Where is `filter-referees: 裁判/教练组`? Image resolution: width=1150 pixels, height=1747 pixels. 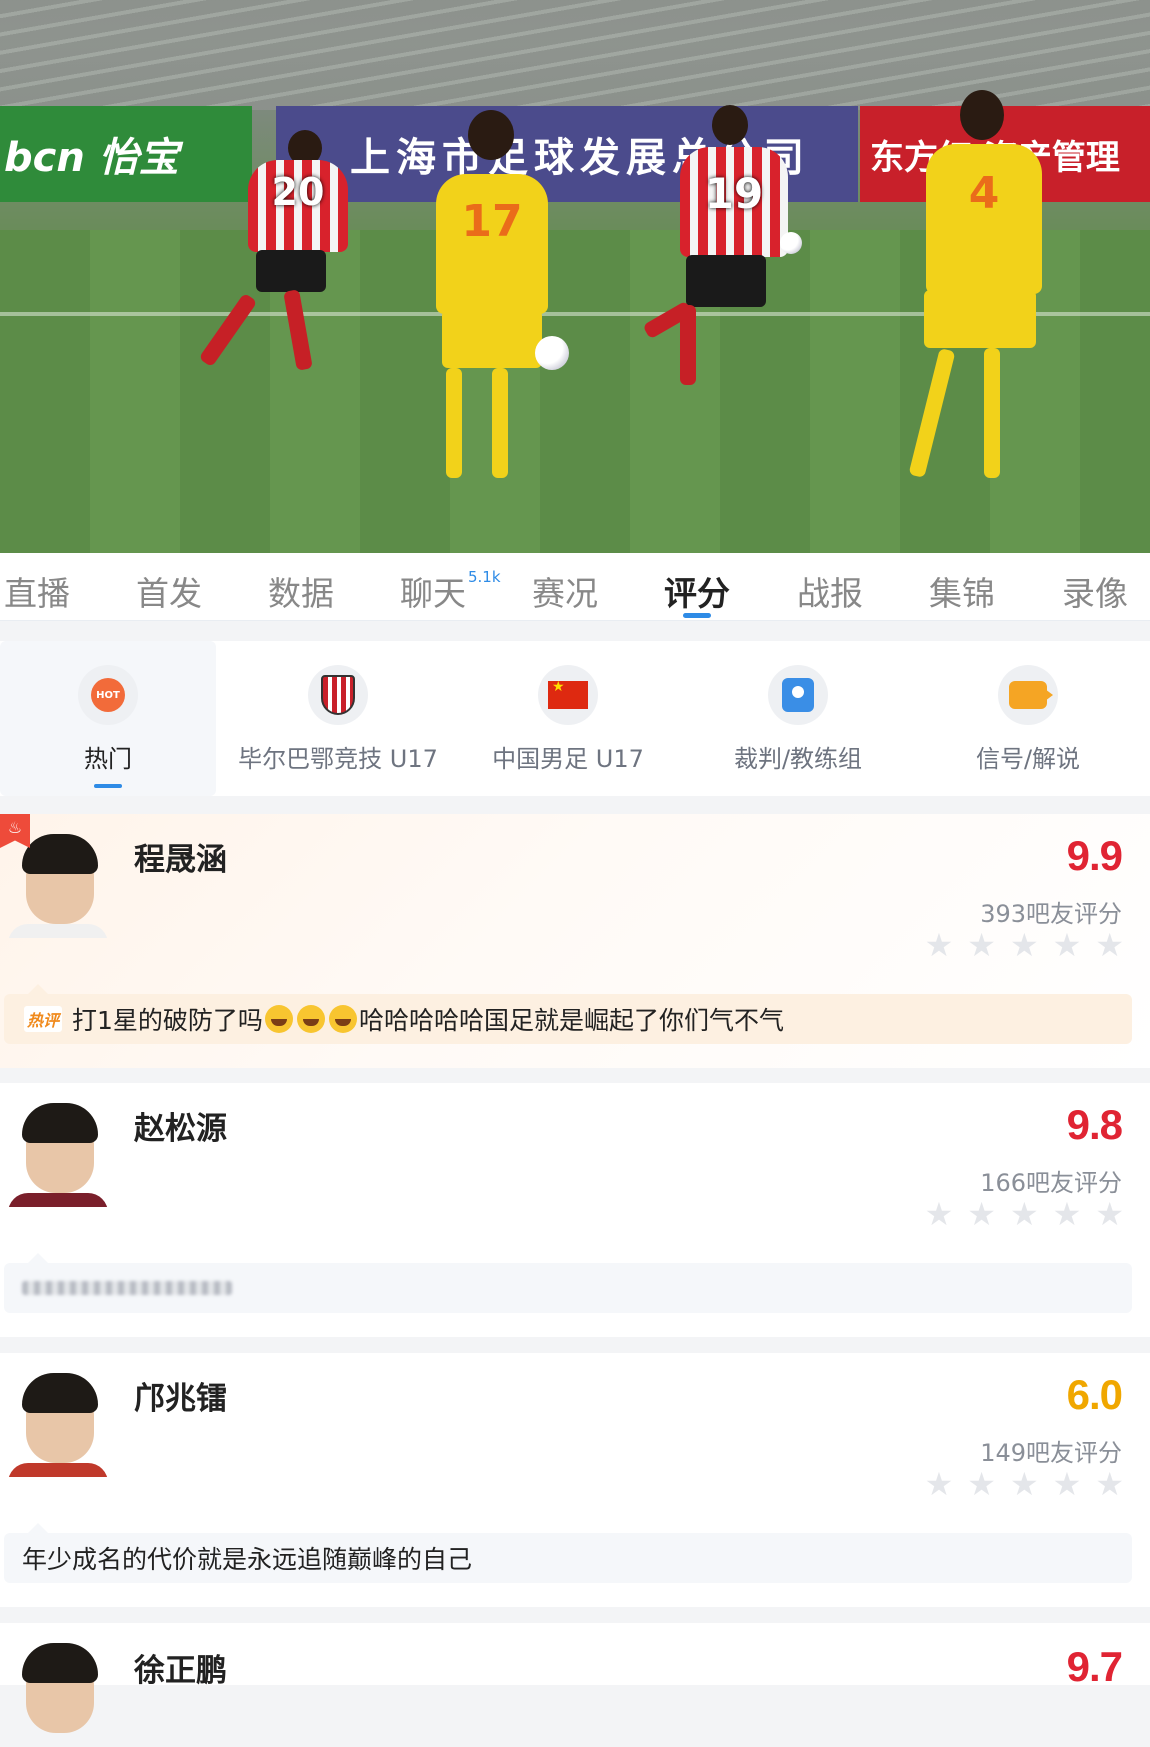 filter-referees: 裁判/教练组 is located at coordinates (798, 718).